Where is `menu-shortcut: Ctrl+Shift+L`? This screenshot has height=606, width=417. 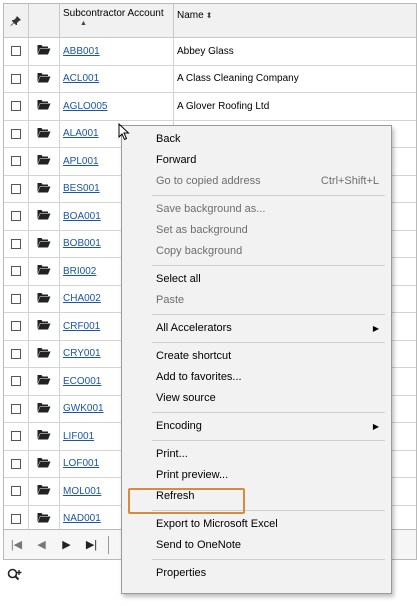
menu-shortcut: Ctrl+Shift+L is located at coordinates (349, 181).